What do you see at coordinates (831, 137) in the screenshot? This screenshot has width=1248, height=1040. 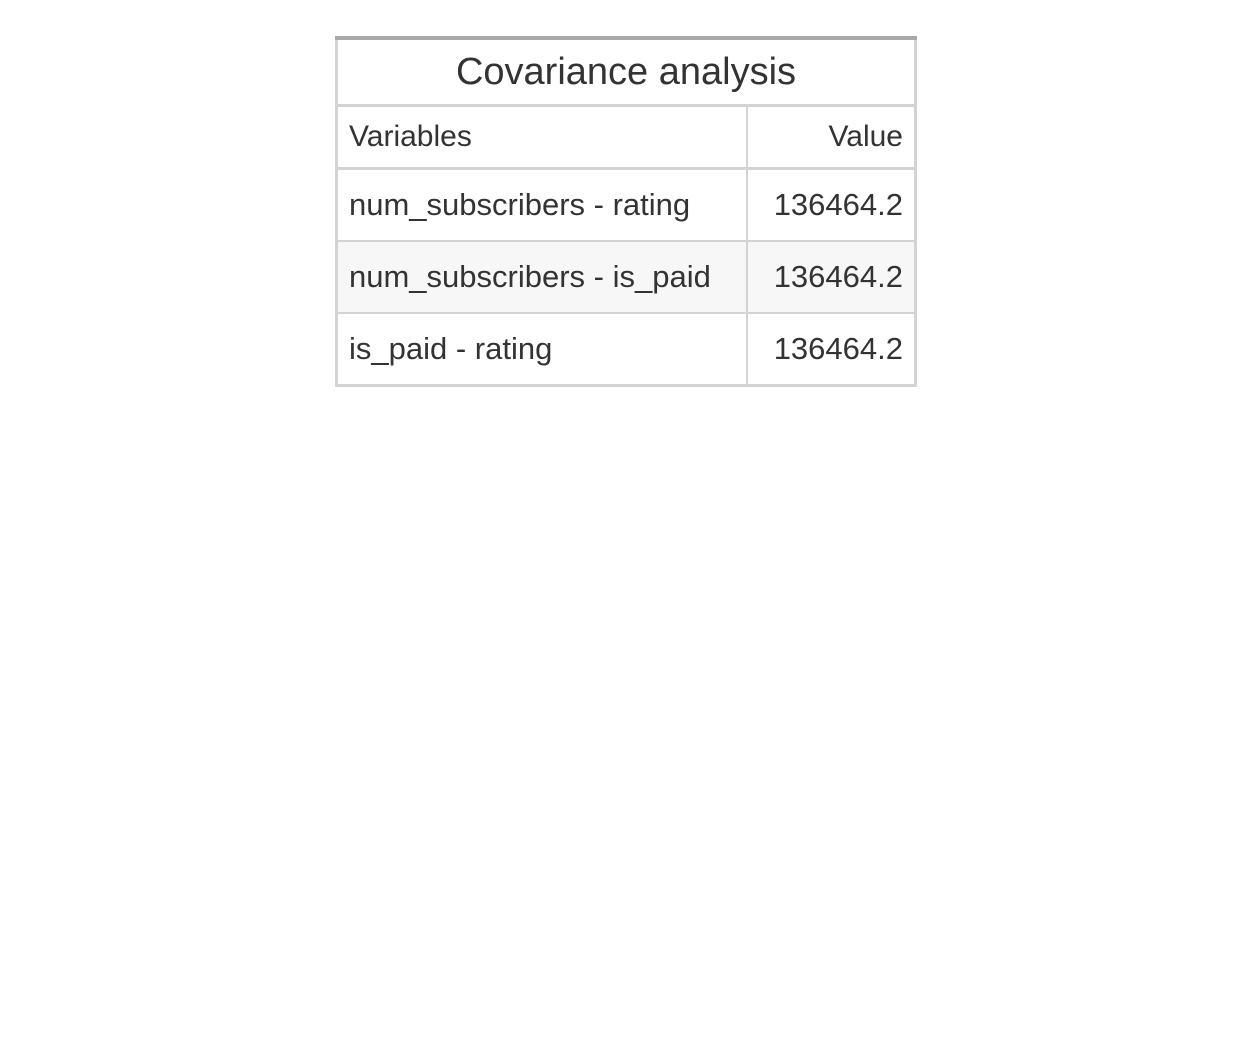 I see `column-header-value: Value` at bounding box center [831, 137].